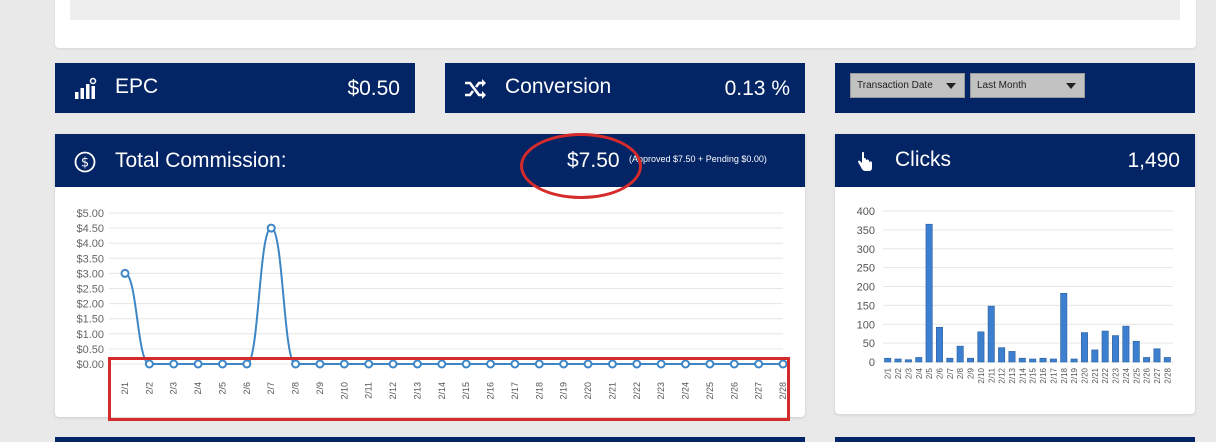 Image resolution: width=1216 pixels, height=442 pixels. I want to click on y-tick-label: $3.50, so click(90, 259).